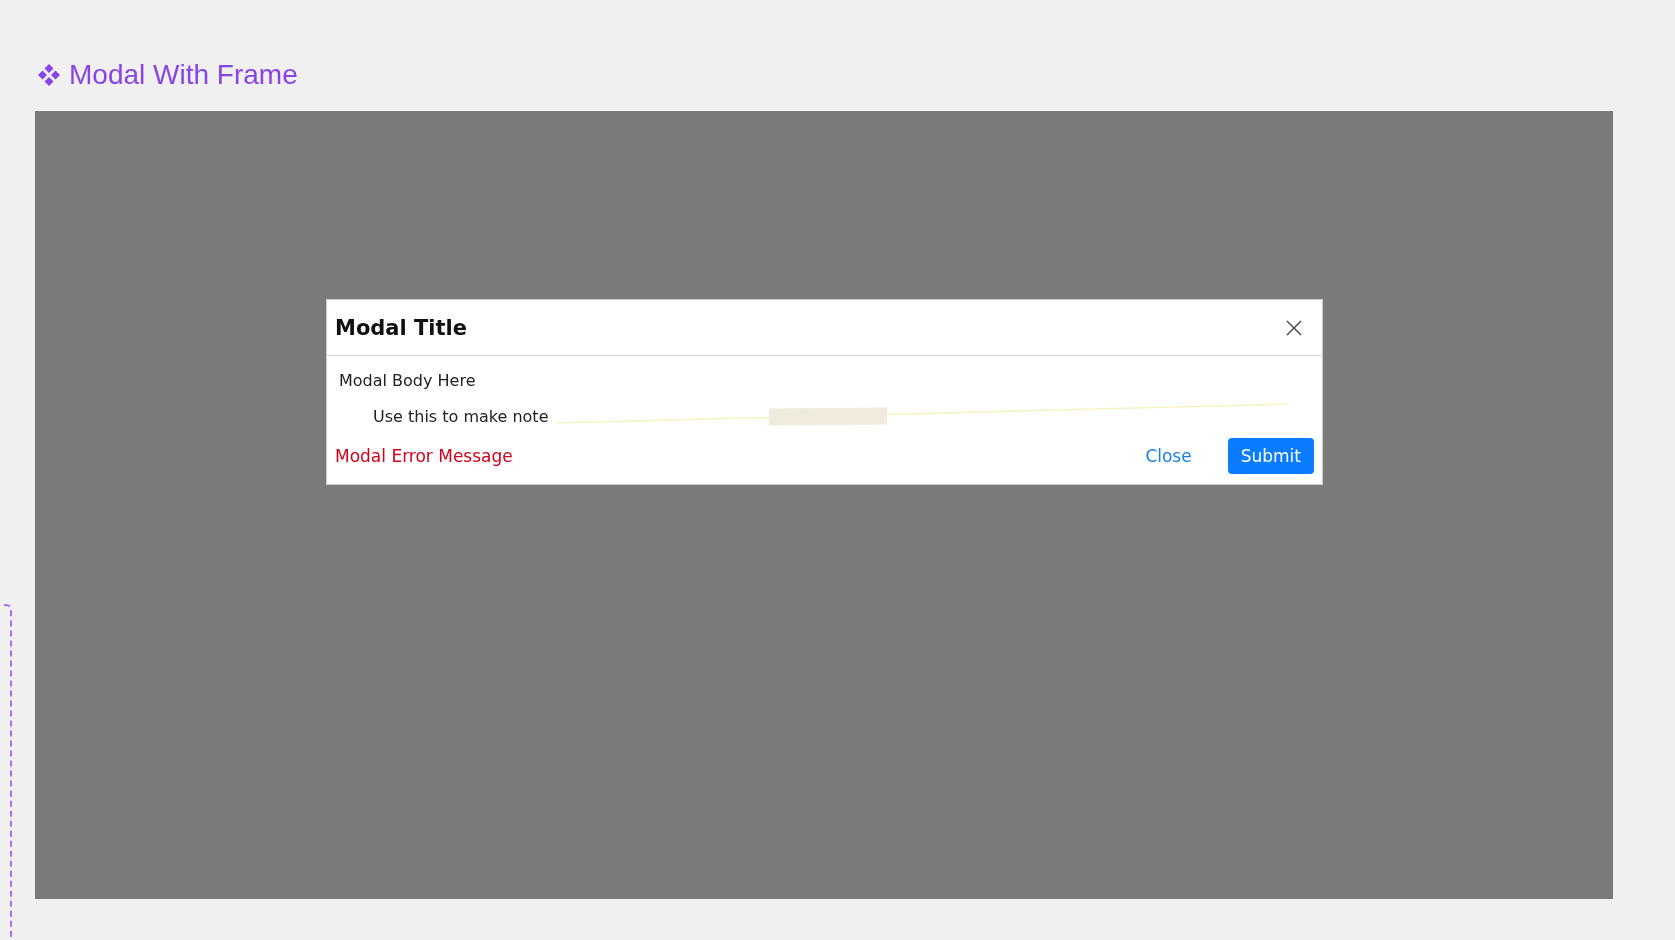 The image size is (1675, 940). What do you see at coordinates (401, 327) in the screenshot?
I see `modal-title: Modal Title` at bounding box center [401, 327].